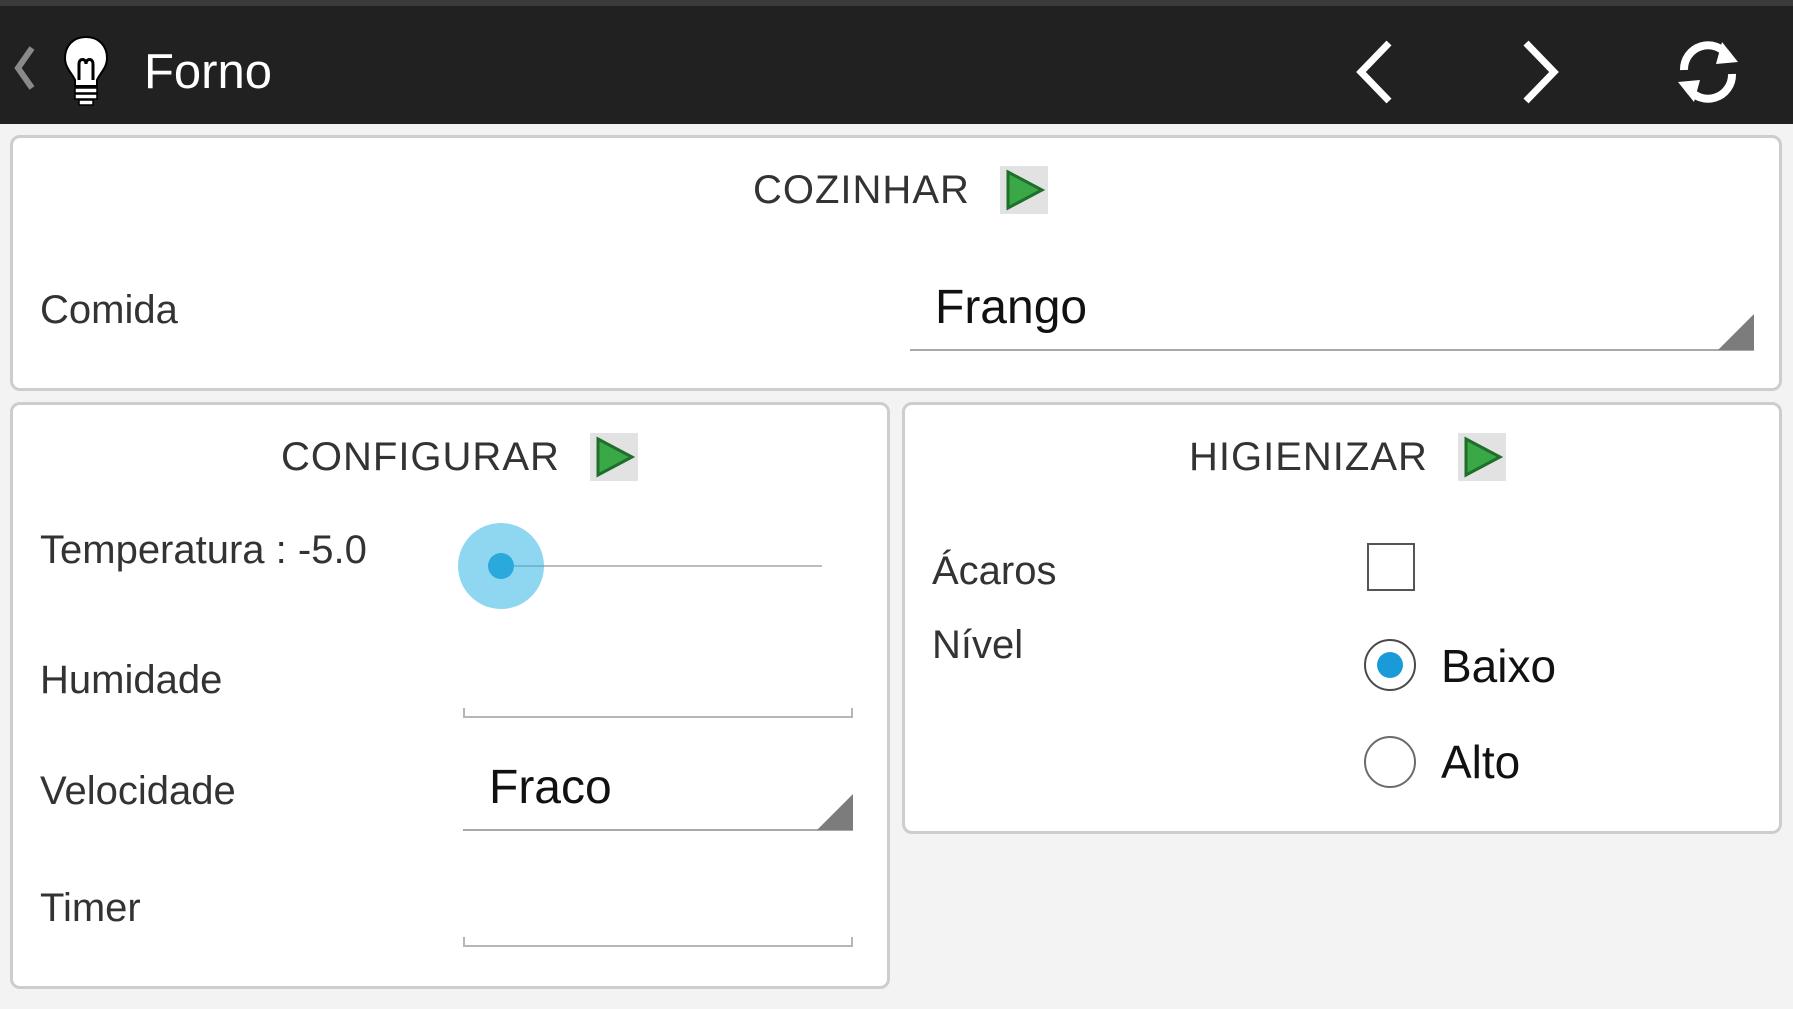  What do you see at coordinates (208, 72) in the screenshot?
I see `app-title: Forno` at bounding box center [208, 72].